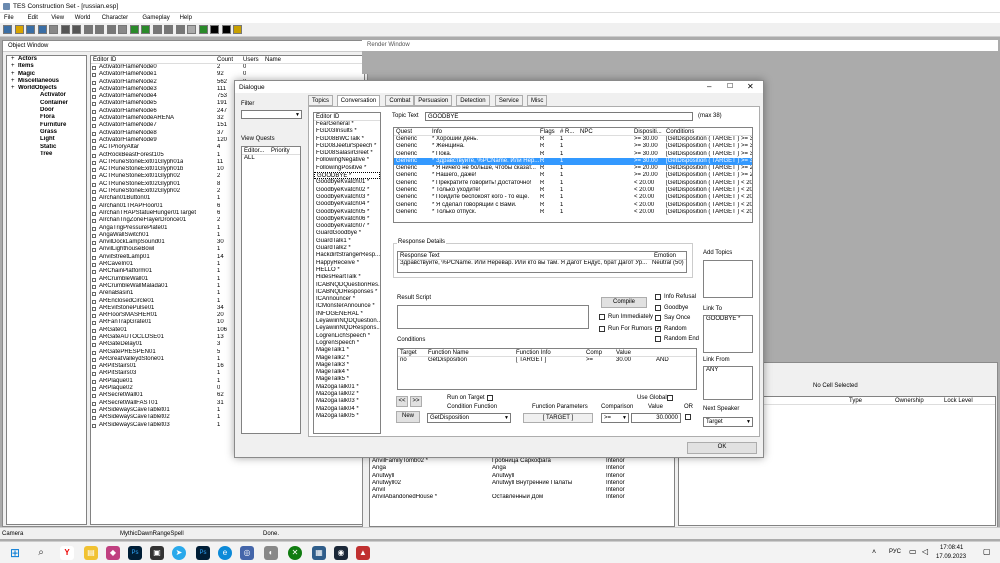 Image resolution: width=1000 pixels, height=563 pixels. What do you see at coordinates (83, 18) in the screenshot?
I see `menu-item-world: World` at bounding box center [83, 18].